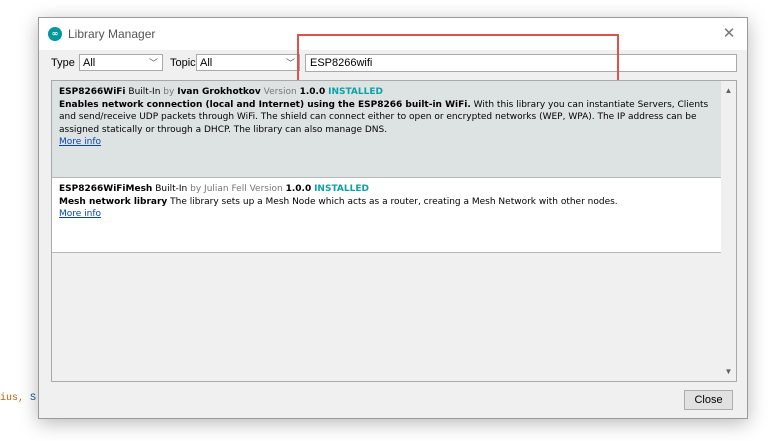 This screenshot has height=441, width=768. What do you see at coordinates (729, 34) in the screenshot?
I see `close-icon: ✕` at bounding box center [729, 34].